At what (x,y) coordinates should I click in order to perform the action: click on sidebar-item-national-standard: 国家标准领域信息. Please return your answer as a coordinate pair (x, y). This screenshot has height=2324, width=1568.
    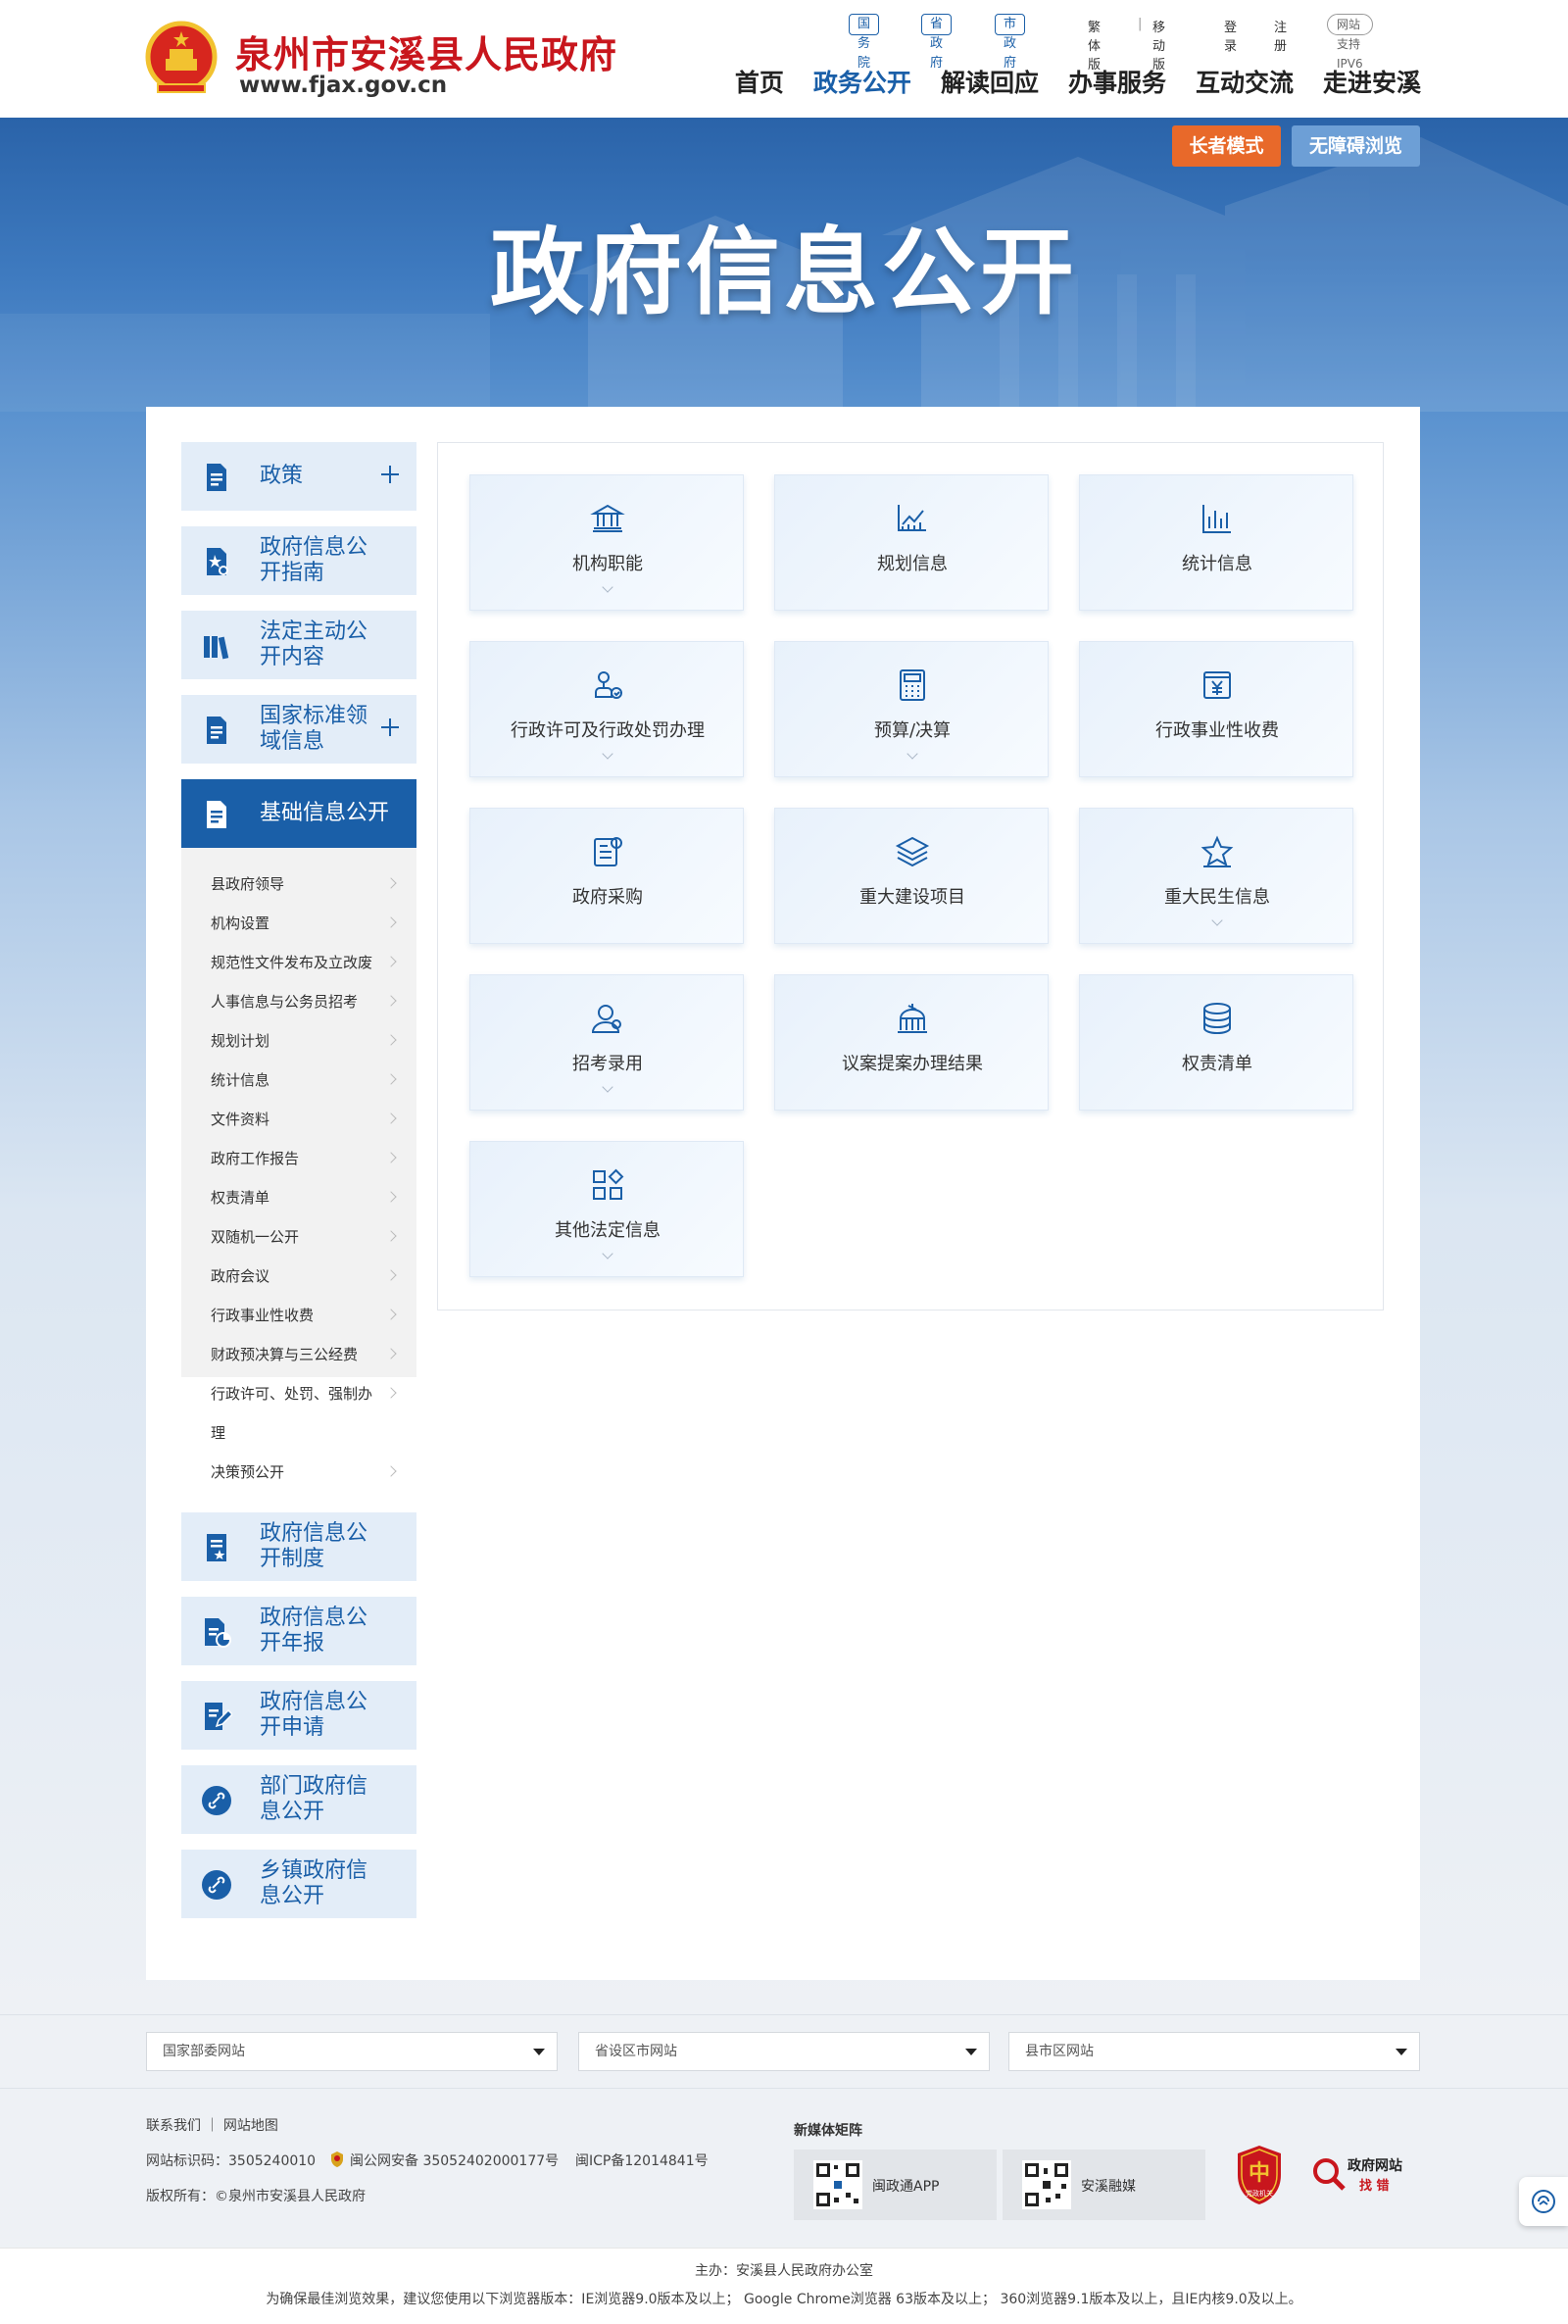
    Looking at the image, I should click on (298, 729).